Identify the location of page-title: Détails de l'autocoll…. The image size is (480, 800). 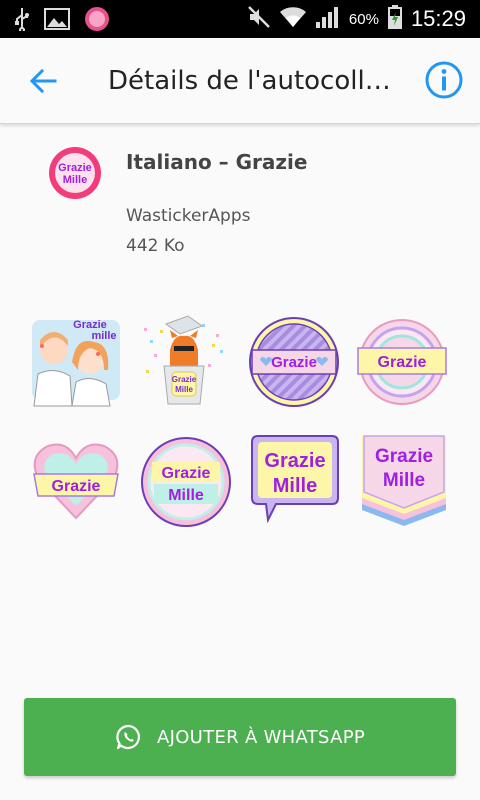
(249, 81).